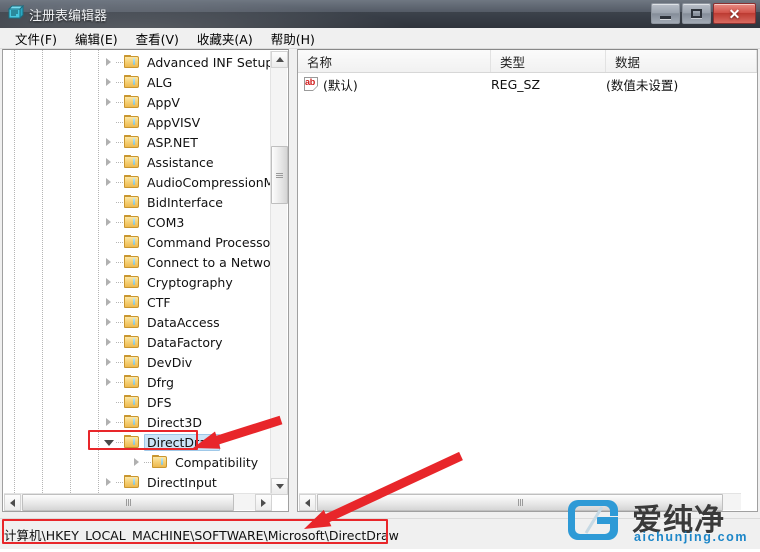 The height and width of the screenshot is (552, 760). I want to click on tree-node-label: DirectInput, so click(182, 482).